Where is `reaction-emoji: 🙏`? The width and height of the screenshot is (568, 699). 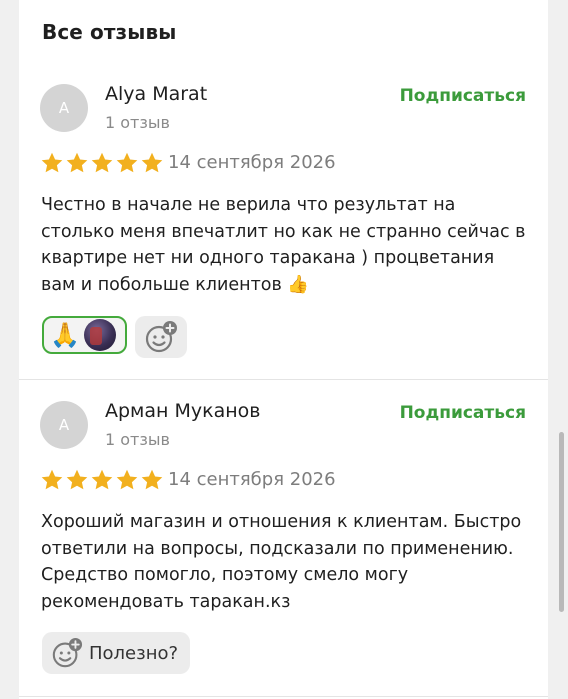 reaction-emoji: 🙏 is located at coordinates (65, 335).